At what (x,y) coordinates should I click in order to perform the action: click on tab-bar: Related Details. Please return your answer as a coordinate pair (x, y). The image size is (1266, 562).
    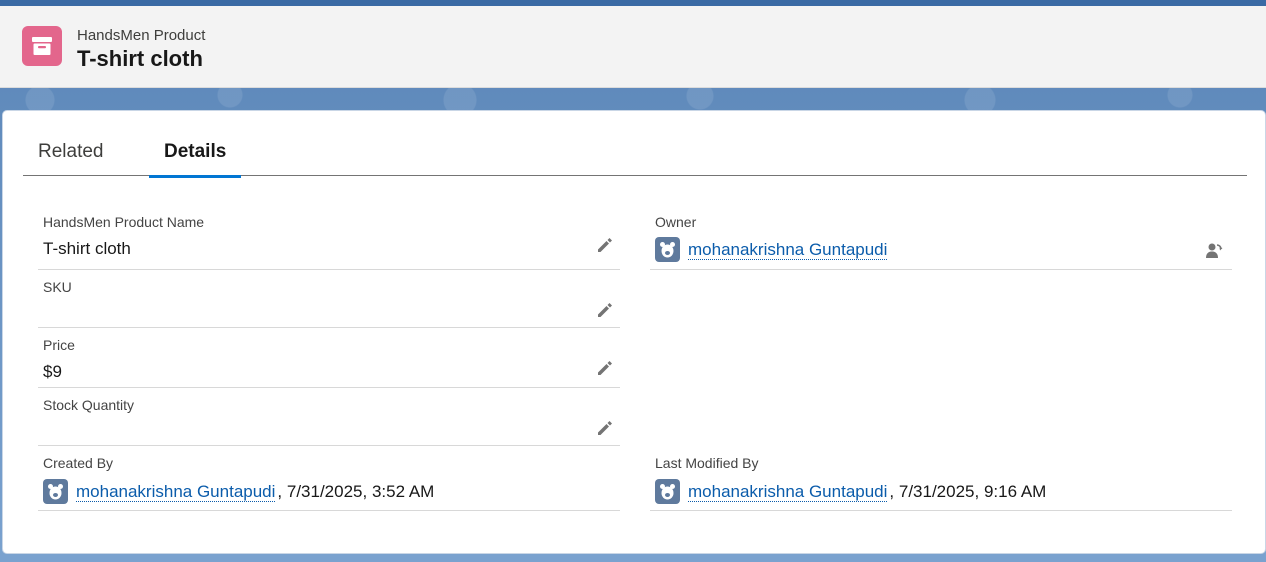
    Looking at the image, I should click on (635, 153).